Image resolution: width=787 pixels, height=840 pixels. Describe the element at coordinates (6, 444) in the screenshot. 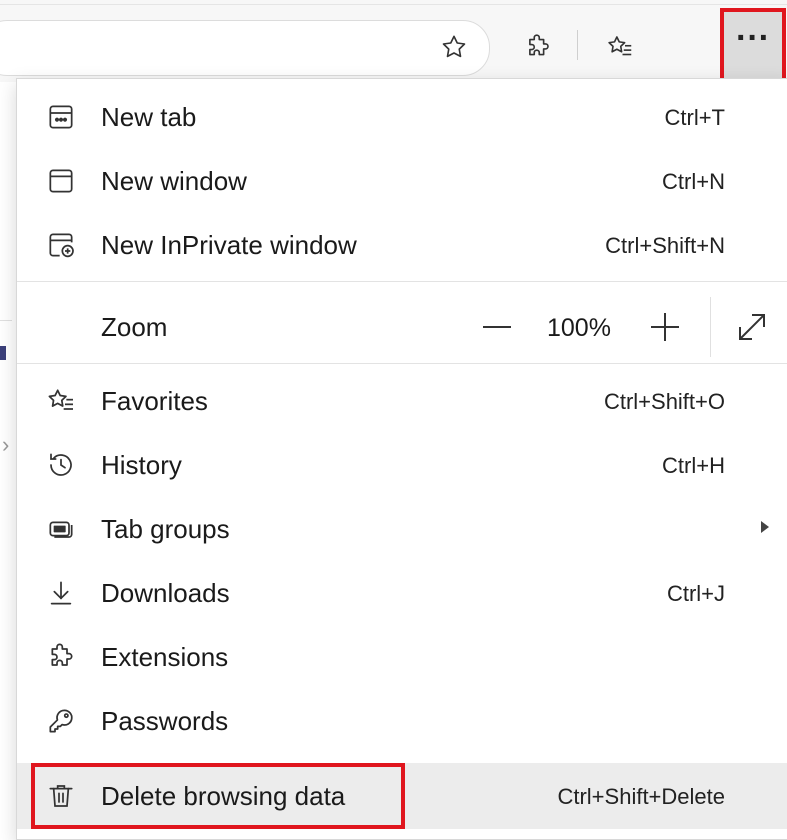

I see `page-remnant-chevron-icon: ›` at that location.